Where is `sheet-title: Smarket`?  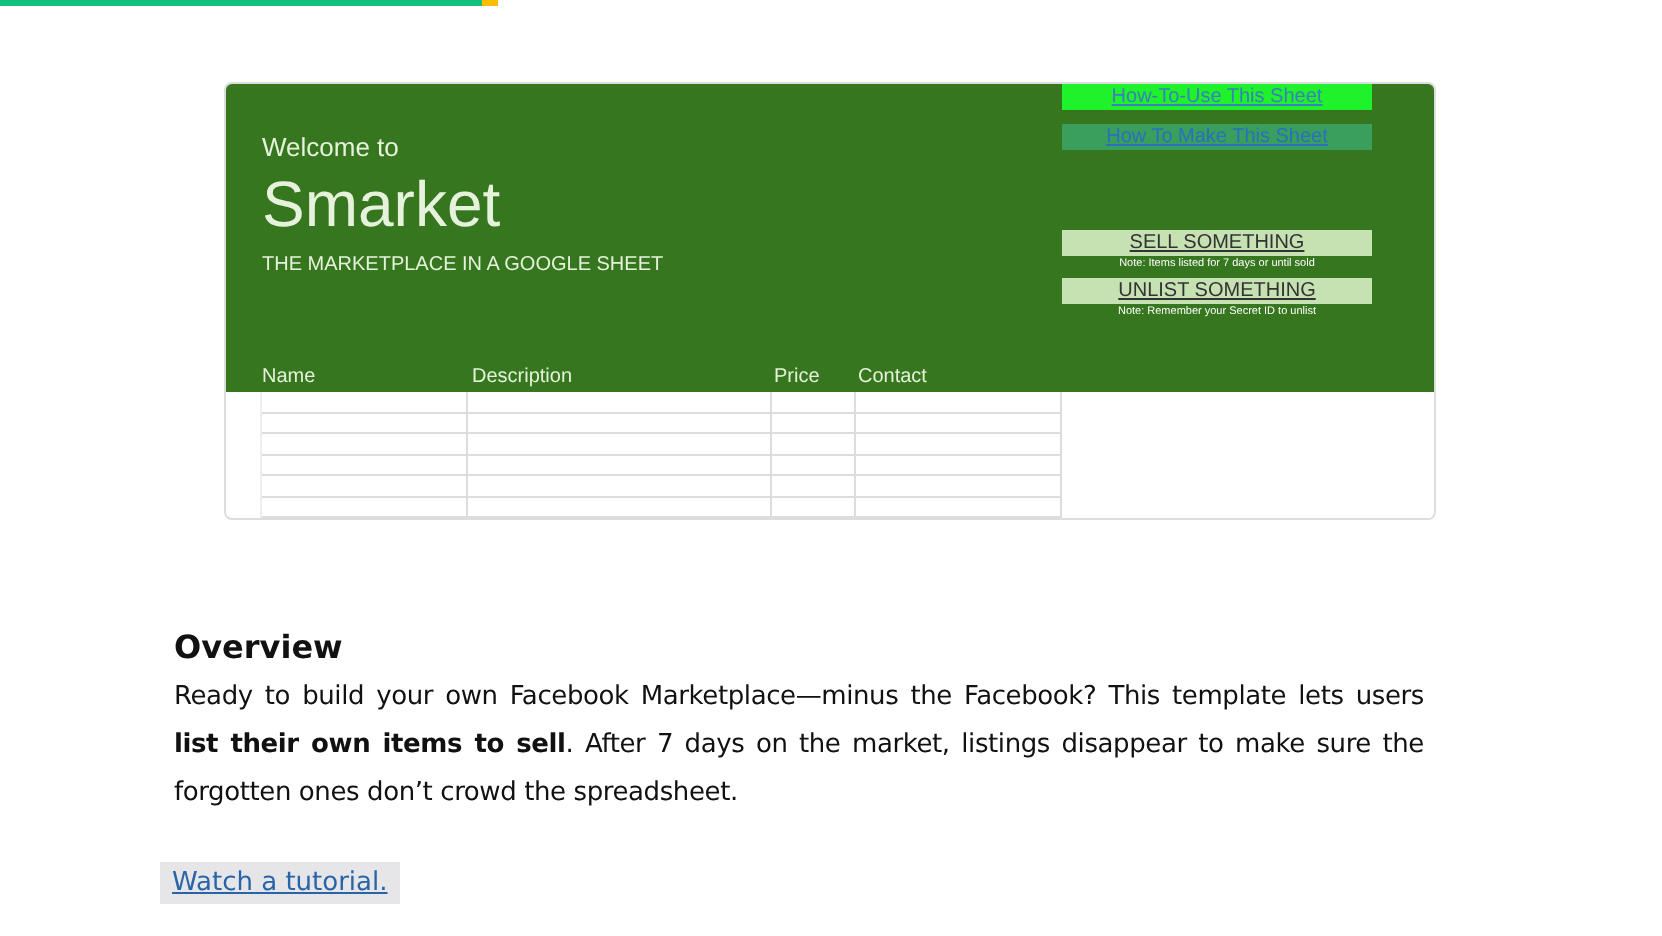
sheet-title: Smarket is located at coordinates (382, 204).